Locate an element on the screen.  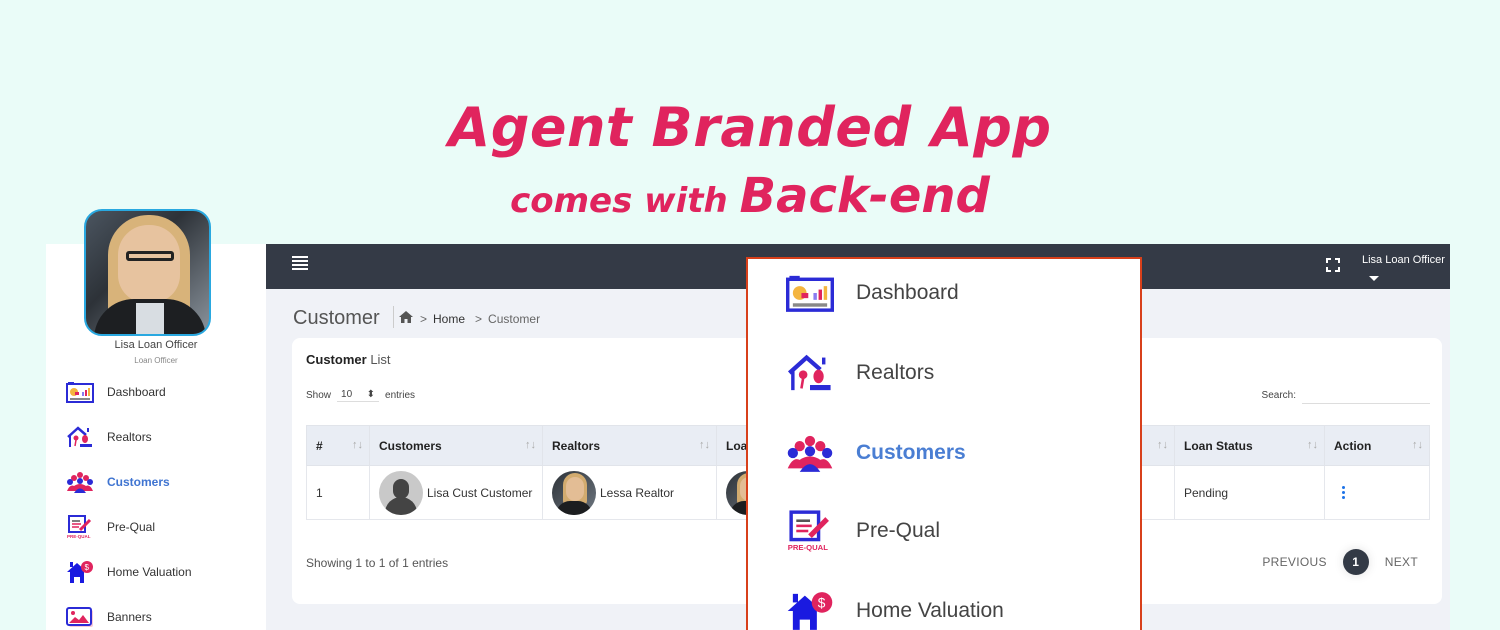
profile-role: Loan Officer is located at coordinates (156, 360).